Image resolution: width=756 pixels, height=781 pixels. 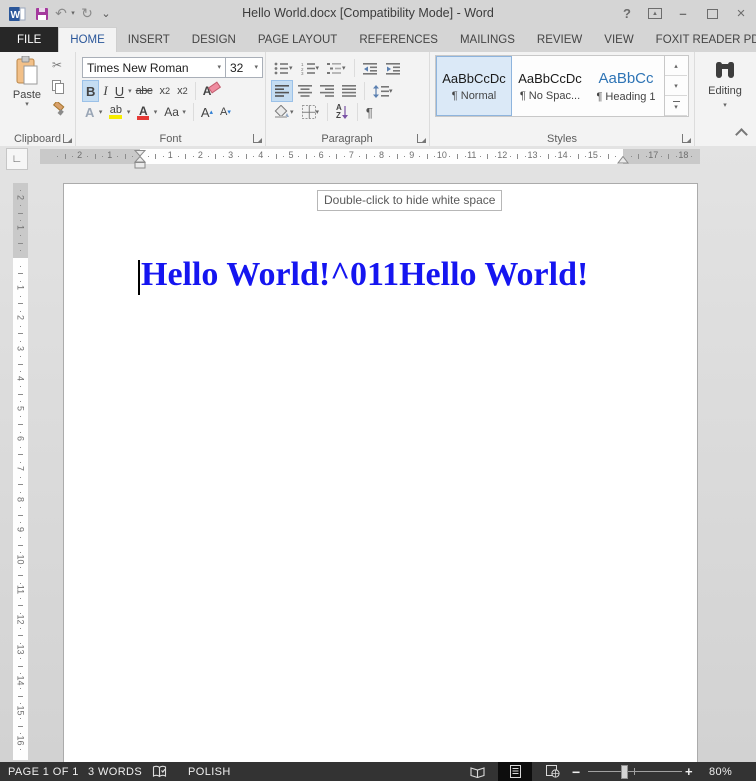 I want to click on tab-file: FILE, so click(x=29, y=39).